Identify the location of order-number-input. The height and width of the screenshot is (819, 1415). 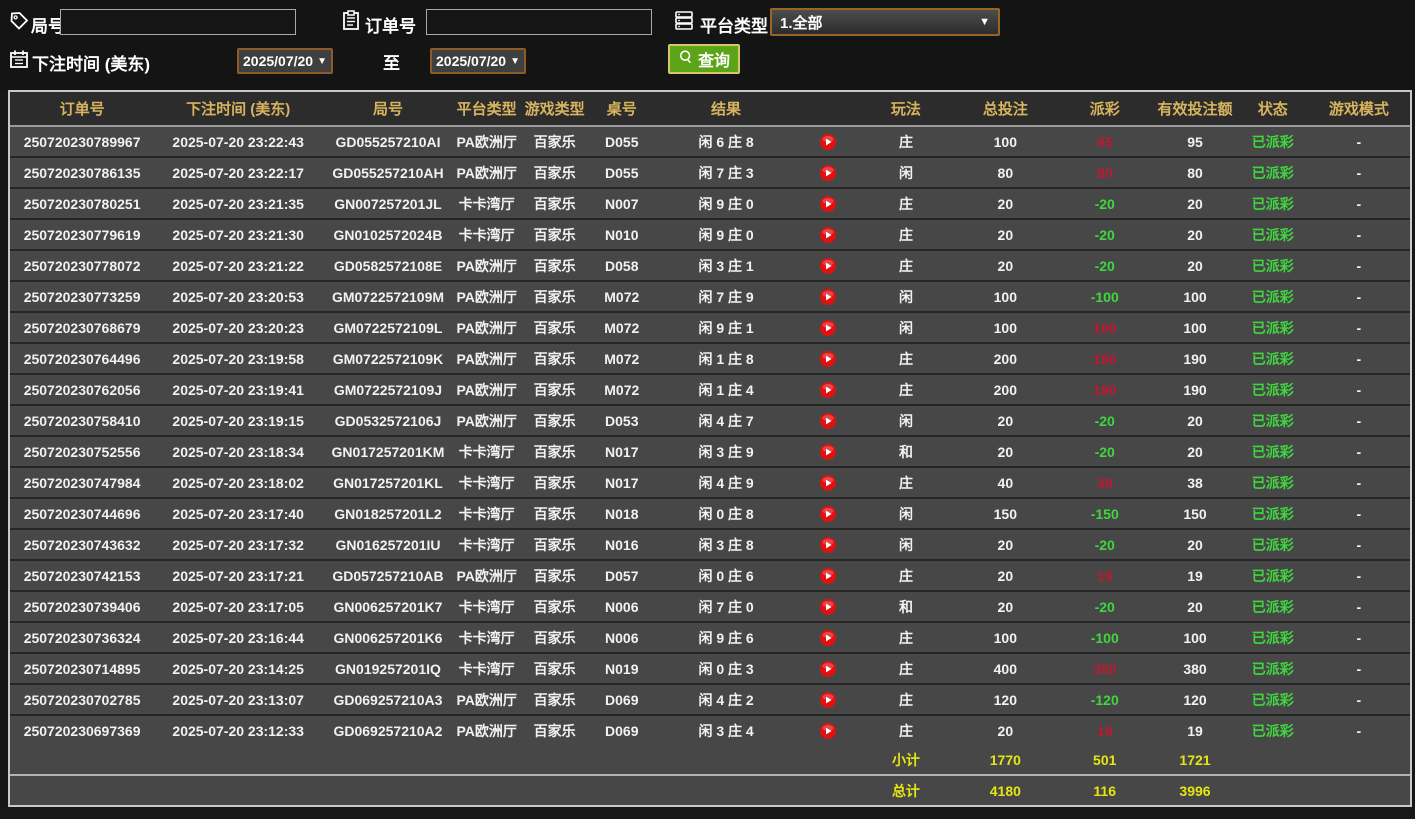
(539, 22).